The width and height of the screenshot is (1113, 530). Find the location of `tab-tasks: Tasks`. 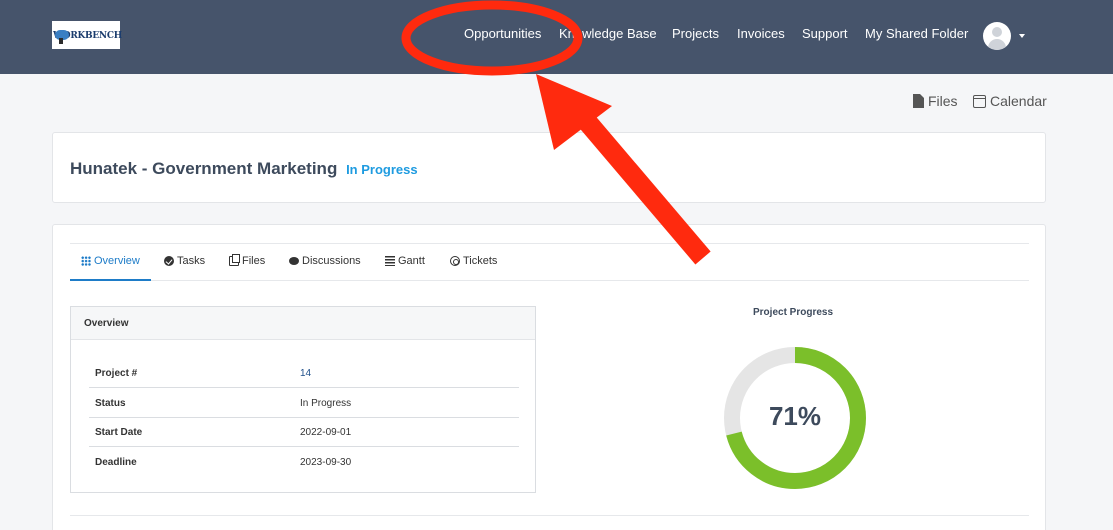

tab-tasks: Tasks is located at coordinates (184, 261).